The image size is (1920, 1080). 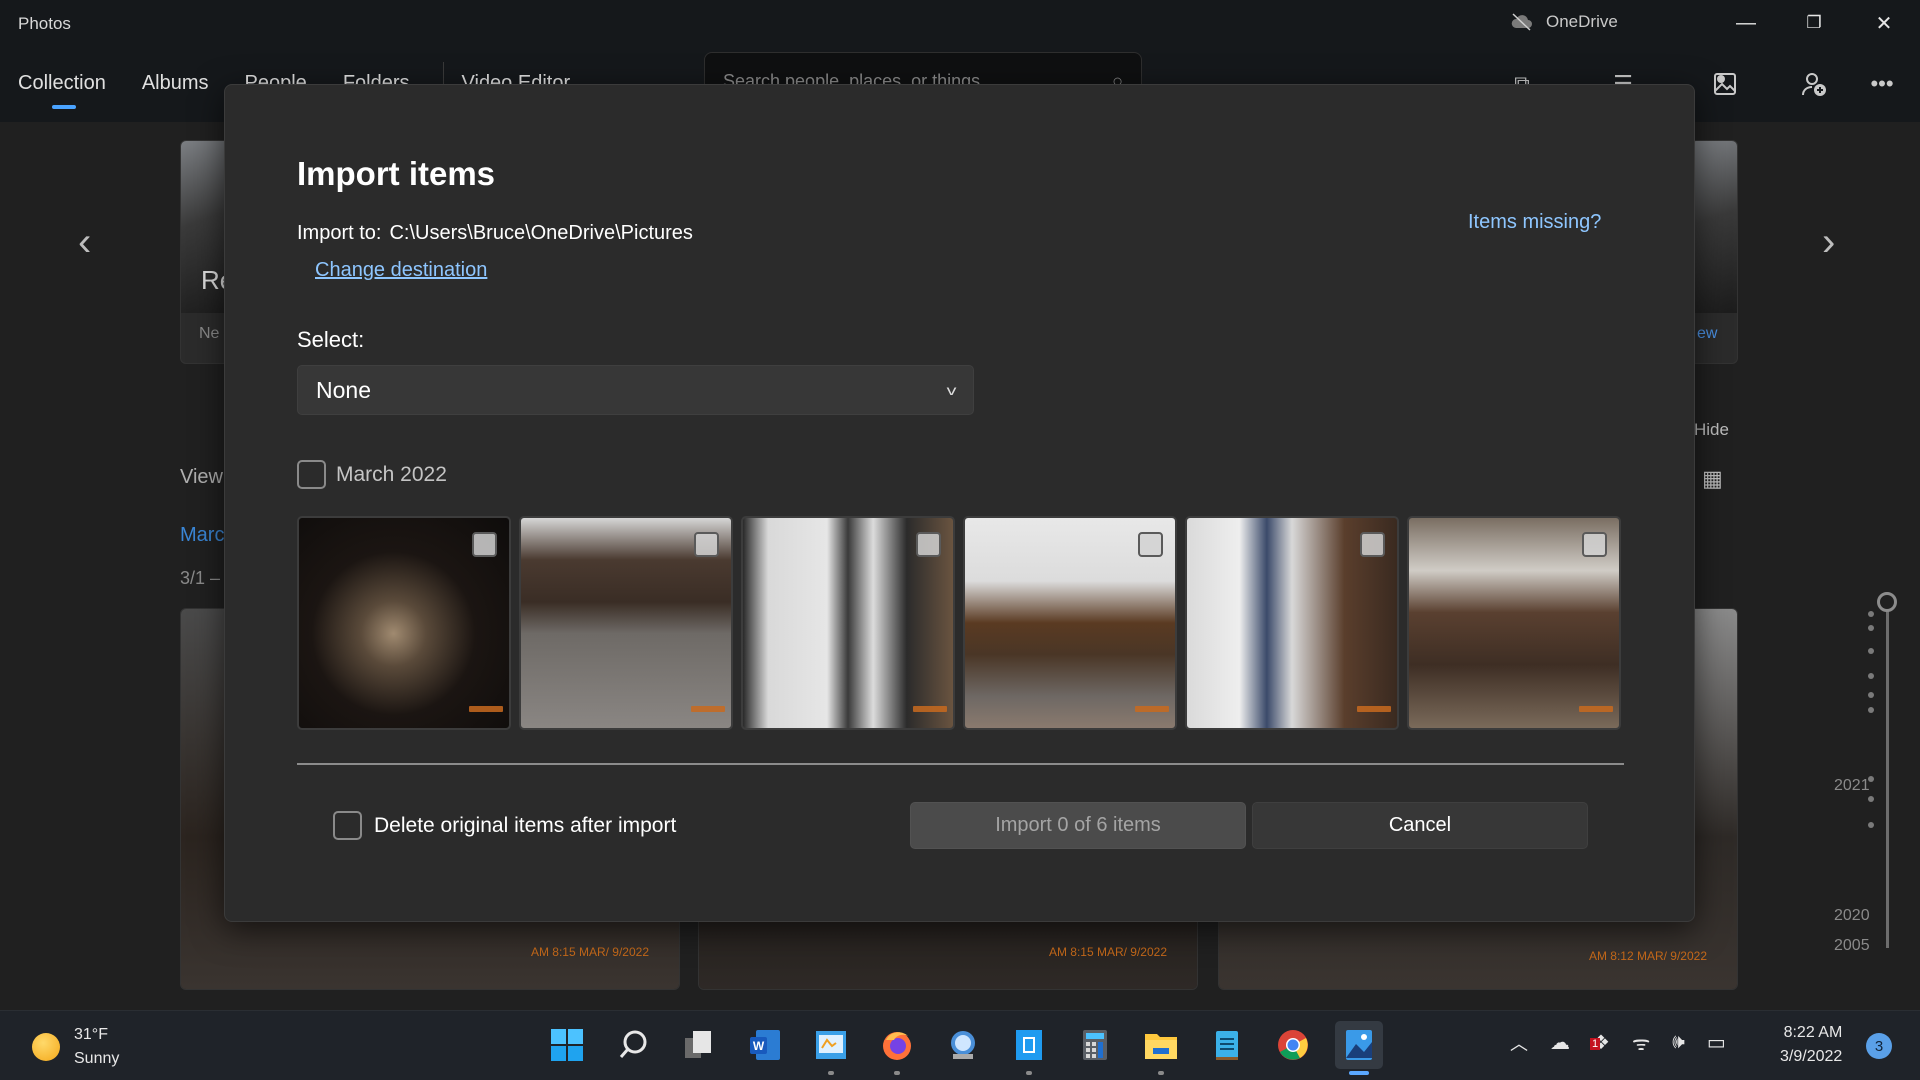 I want to click on calculator-app, so click(x=1095, y=1045).